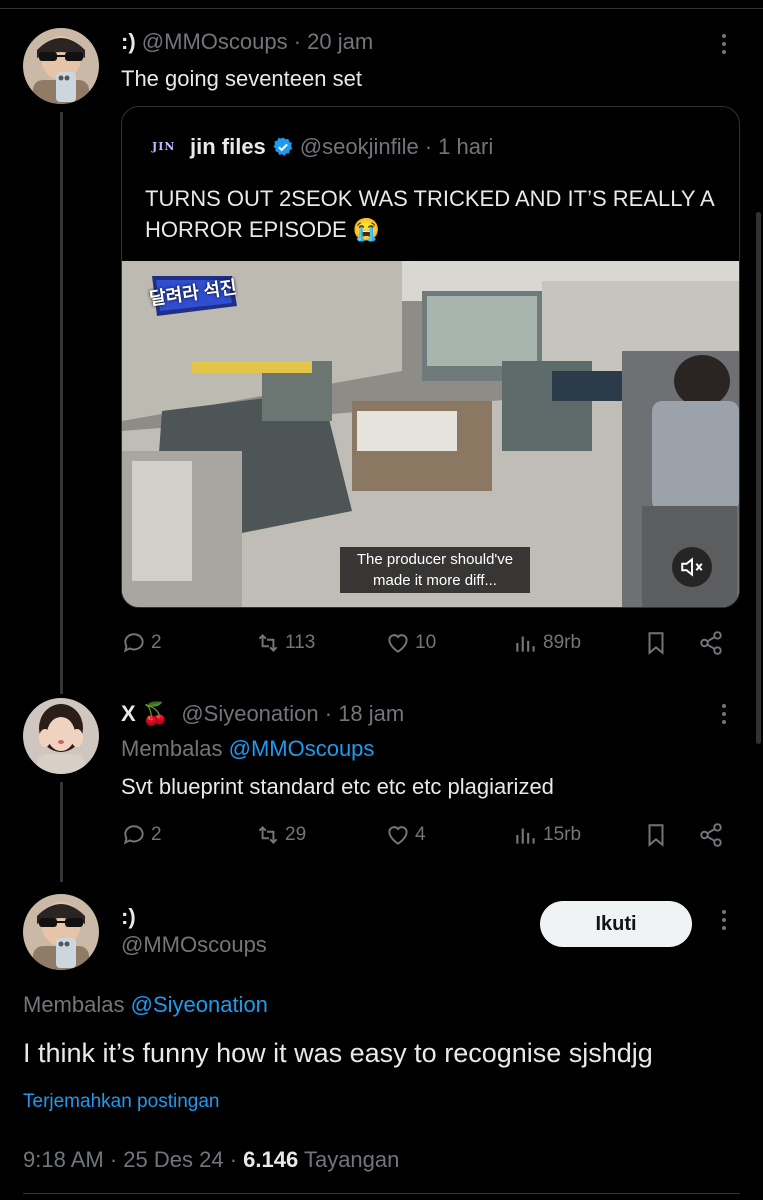 The height and width of the screenshot is (1200, 763). What do you see at coordinates (616, 924) in the screenshot?
I see `follow-button: Ikuti` at bounding box center [616, 924].